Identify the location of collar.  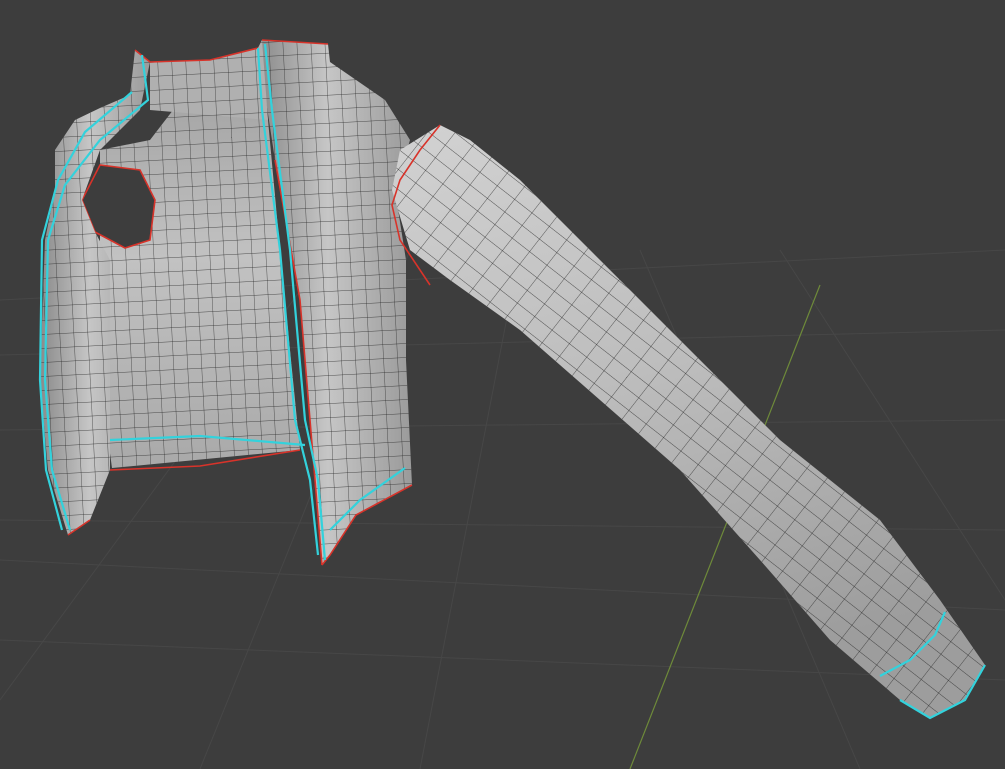
(209, 80).